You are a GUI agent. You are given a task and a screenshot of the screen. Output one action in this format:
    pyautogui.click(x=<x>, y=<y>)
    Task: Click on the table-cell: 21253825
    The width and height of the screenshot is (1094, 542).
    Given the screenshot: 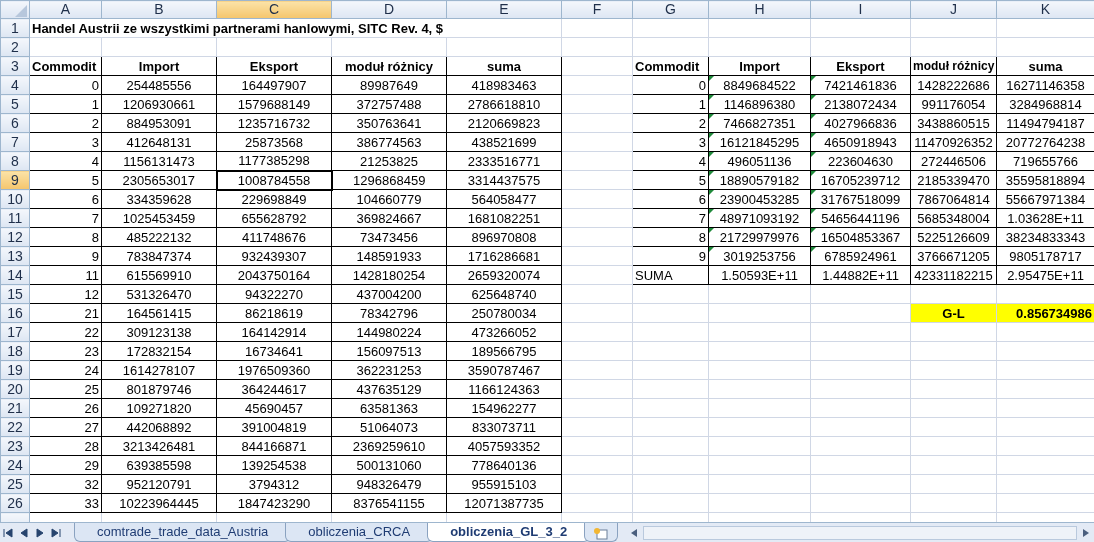 What is the action you would take?
    pyautogui.click(x=389, y=161)
    